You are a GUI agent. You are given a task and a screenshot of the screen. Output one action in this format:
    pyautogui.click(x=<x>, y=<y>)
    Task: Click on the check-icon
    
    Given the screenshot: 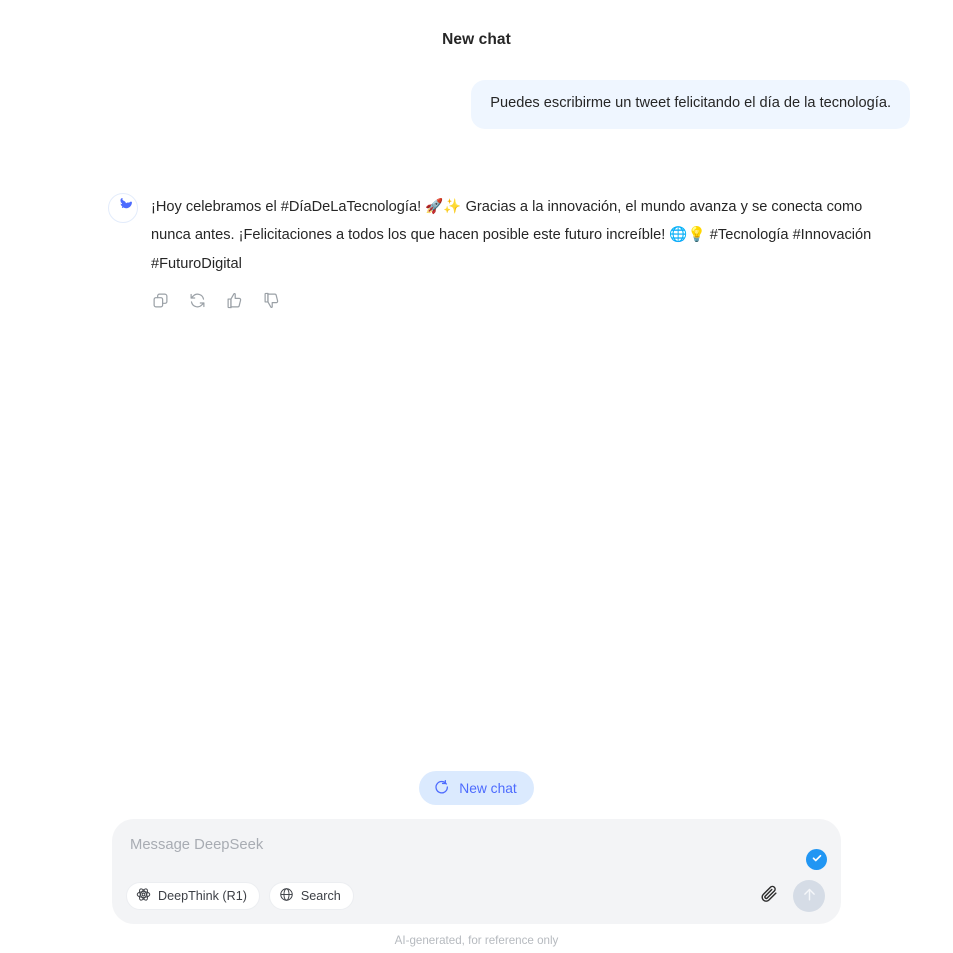 What is the action you would take?
    pyautogui.click(x=817, y=860)
    